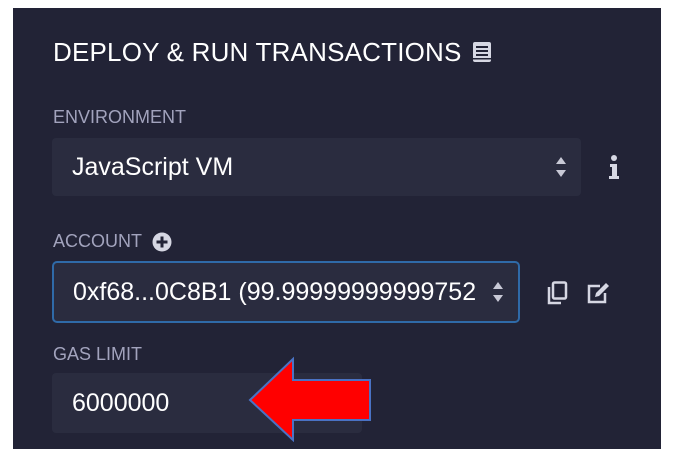  Describe the element at coordinates (614, 167) in the screenshot. I see `info-icon` at that location.